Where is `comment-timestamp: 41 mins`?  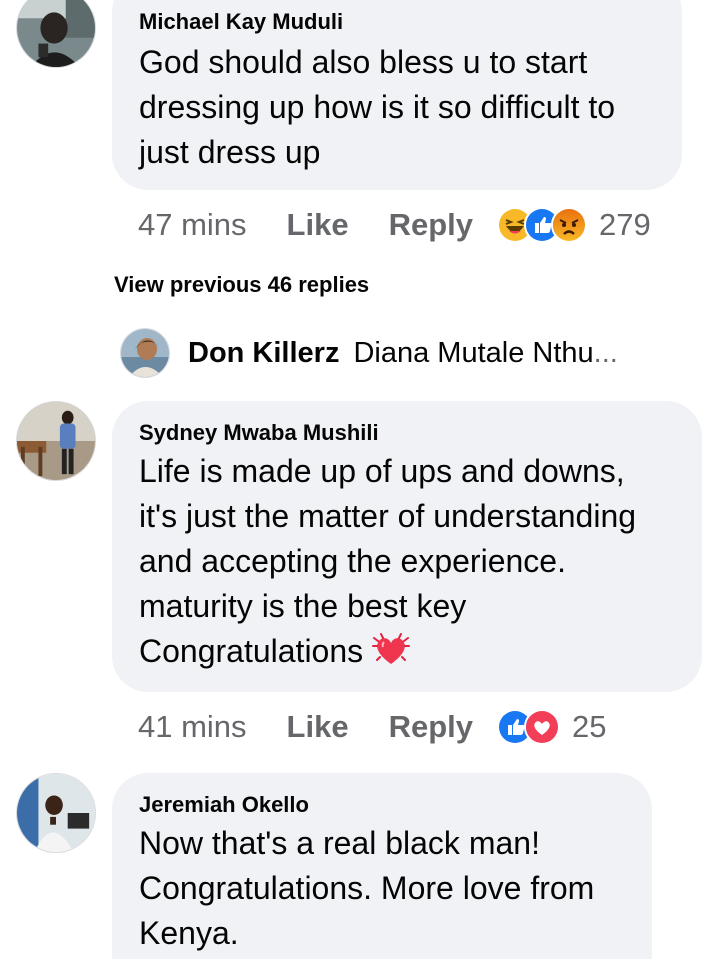
comment-timestamp: 41 mins is located at coordinates (192, 727).